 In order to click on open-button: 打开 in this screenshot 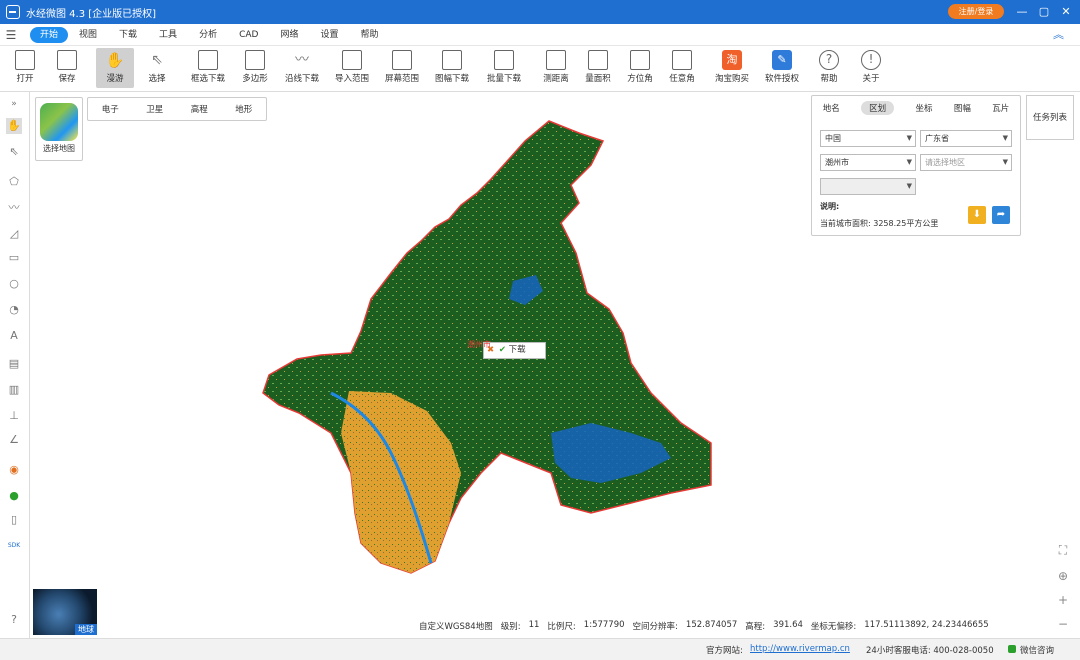, I will do `click(25, 68)`.